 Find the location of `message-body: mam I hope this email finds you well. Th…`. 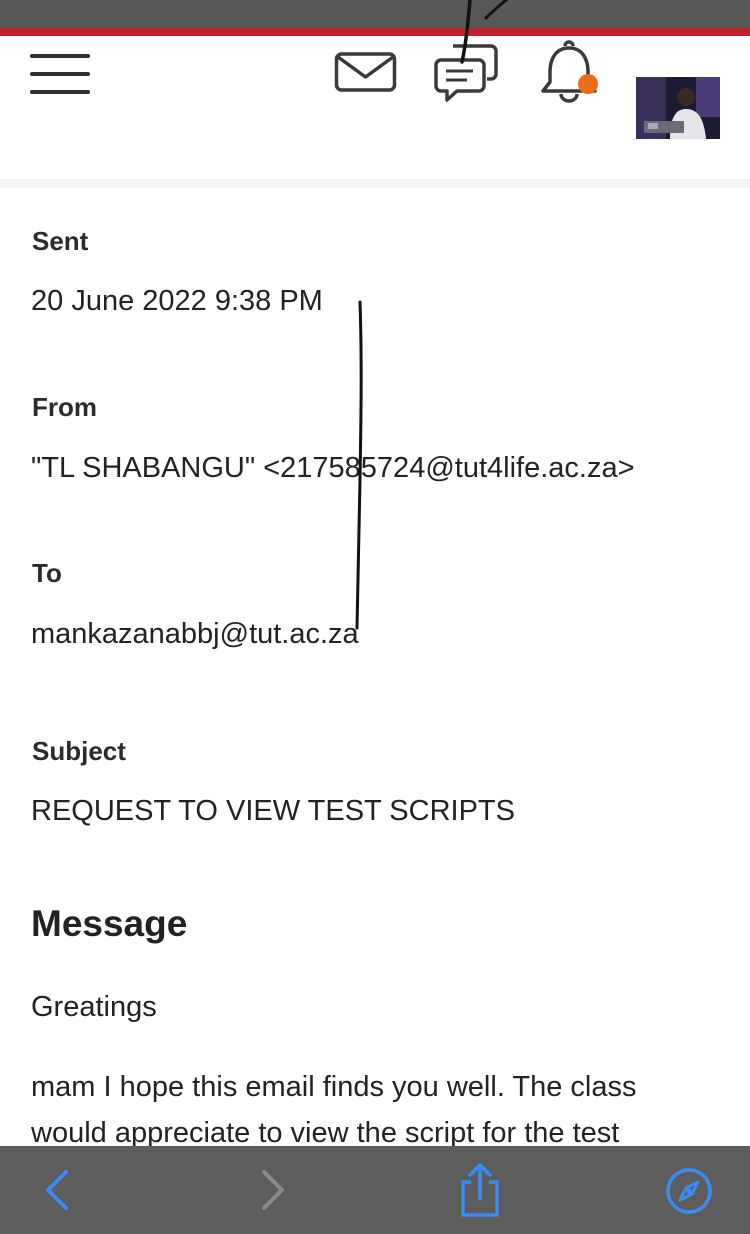

message-body: mam I hope this email finds you well. Th… is located at coordinates (381, 1110).